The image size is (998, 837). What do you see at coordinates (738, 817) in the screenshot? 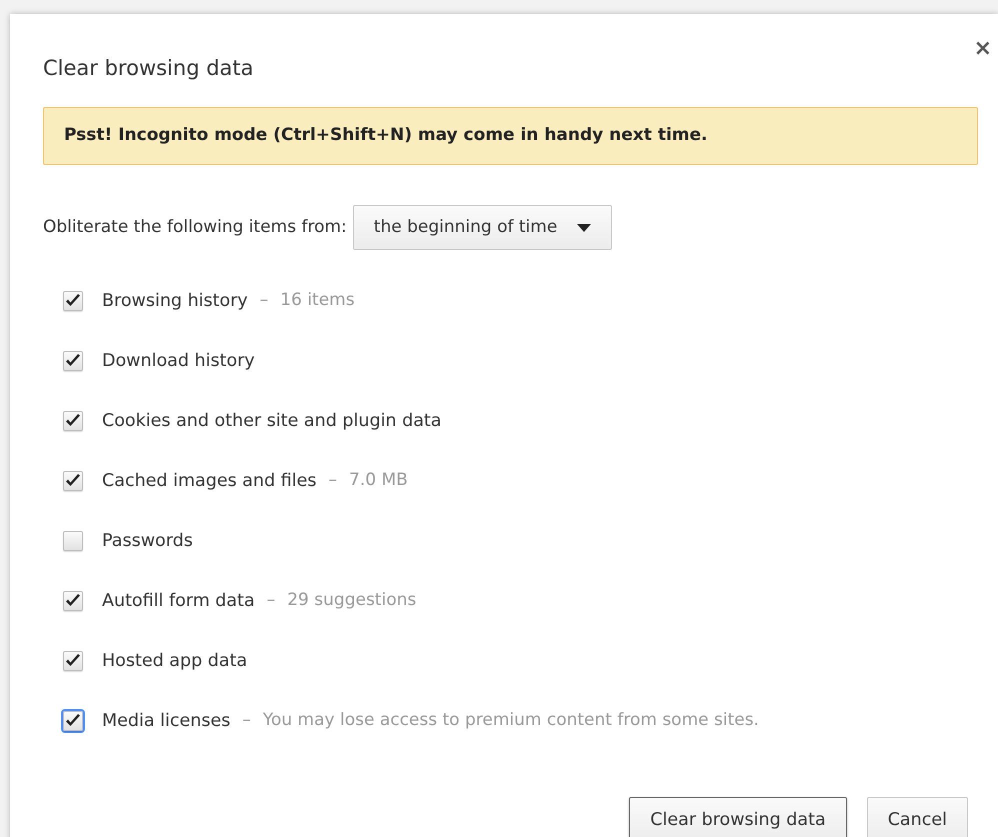
I see `clear-data-button: Clear browsing data` at bounding box center [738, 817].